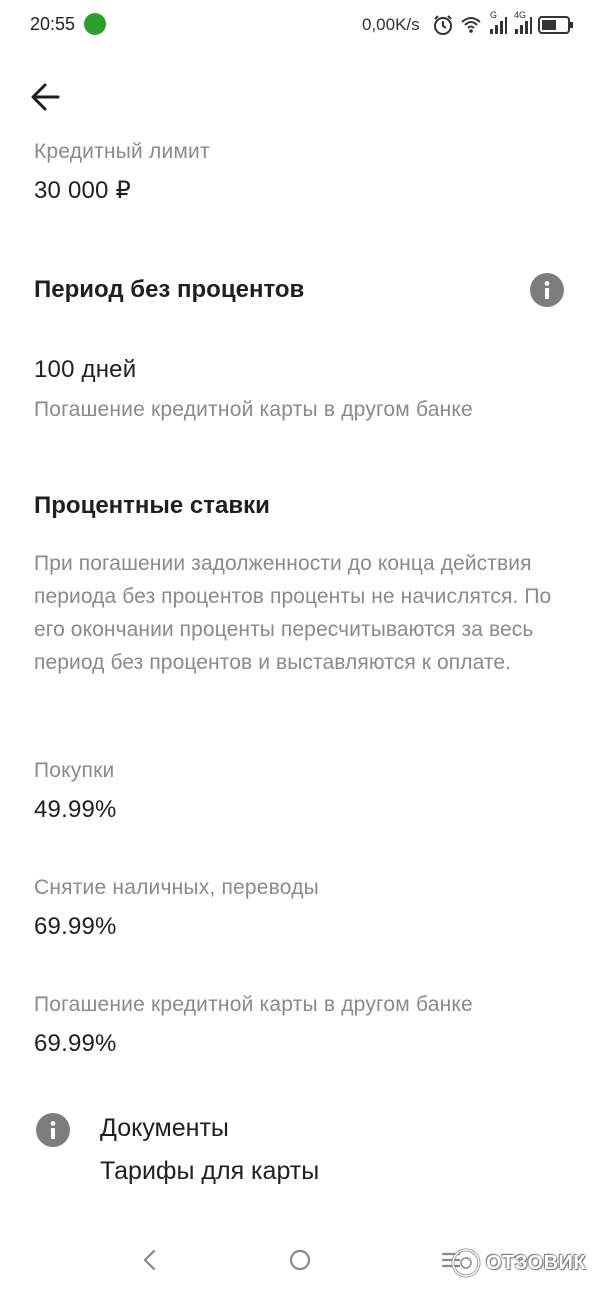 This screenshot has height=1300, width=600. Describe the element at coordinates (253, 409) in the screenshot. I see `grace-period-note: Погашение кредитной карты в другом банке` at that location.